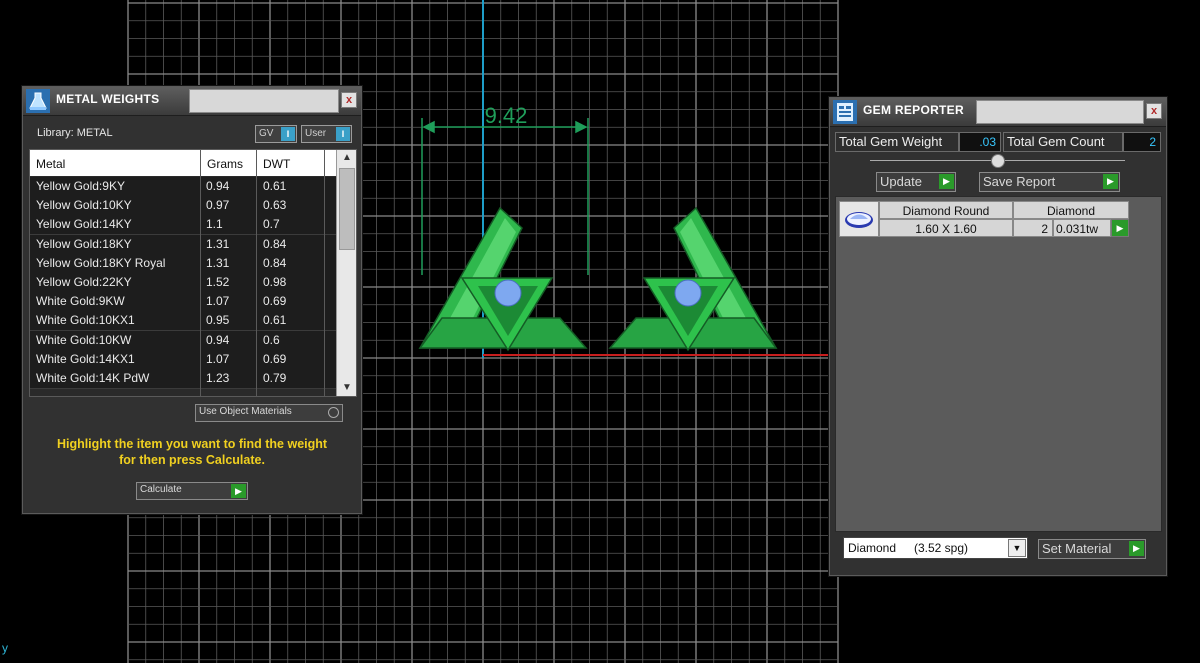  What do you see at coordinates (275, 282) in the screenshot?
I see `dwt-cell: 0.98` at bounding box center [275, 282].